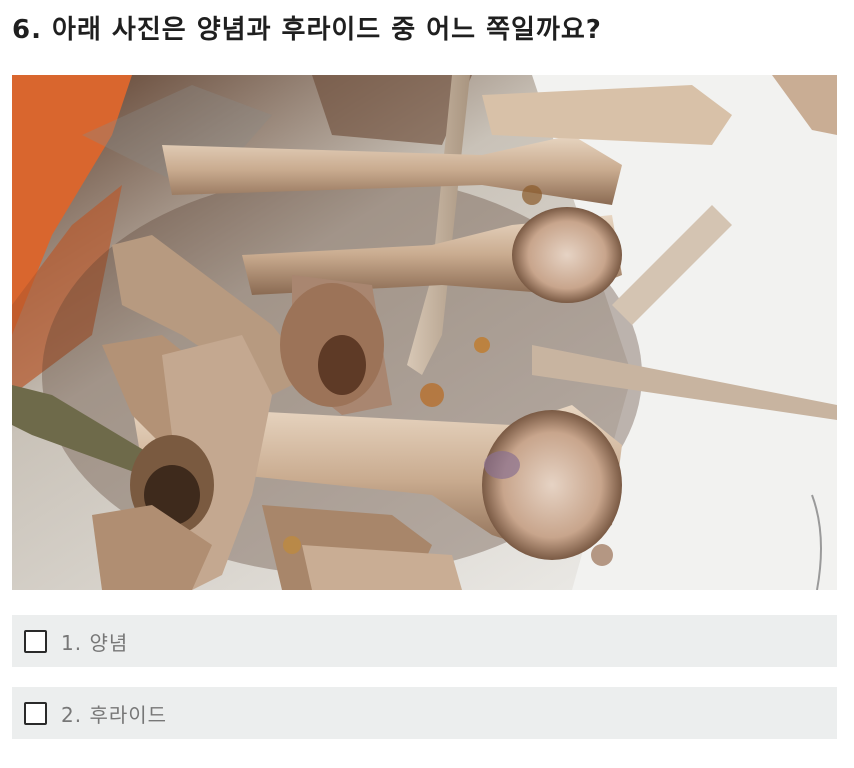 This screenshot has height=768, width=854. What do you see at coordinates (95, 642) in the screenshot?
I see `answer-option-label: 1. 양념` at bounding box center [95, 642].